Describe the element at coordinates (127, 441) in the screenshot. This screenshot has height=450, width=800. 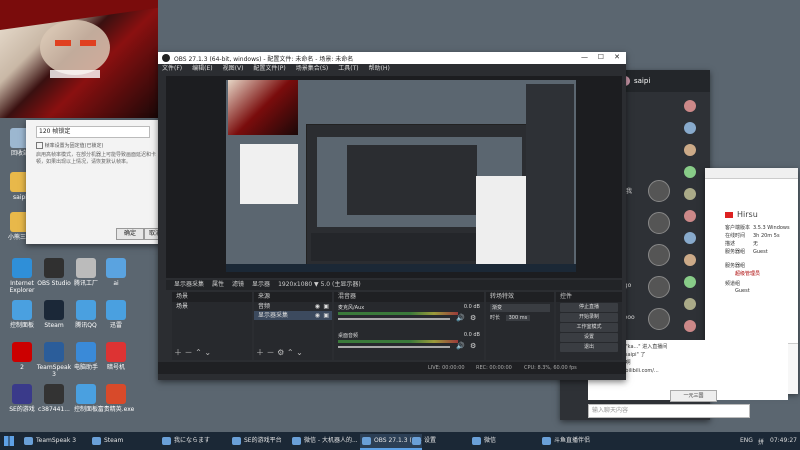
I see `taskbar-item: Steam` at that location.